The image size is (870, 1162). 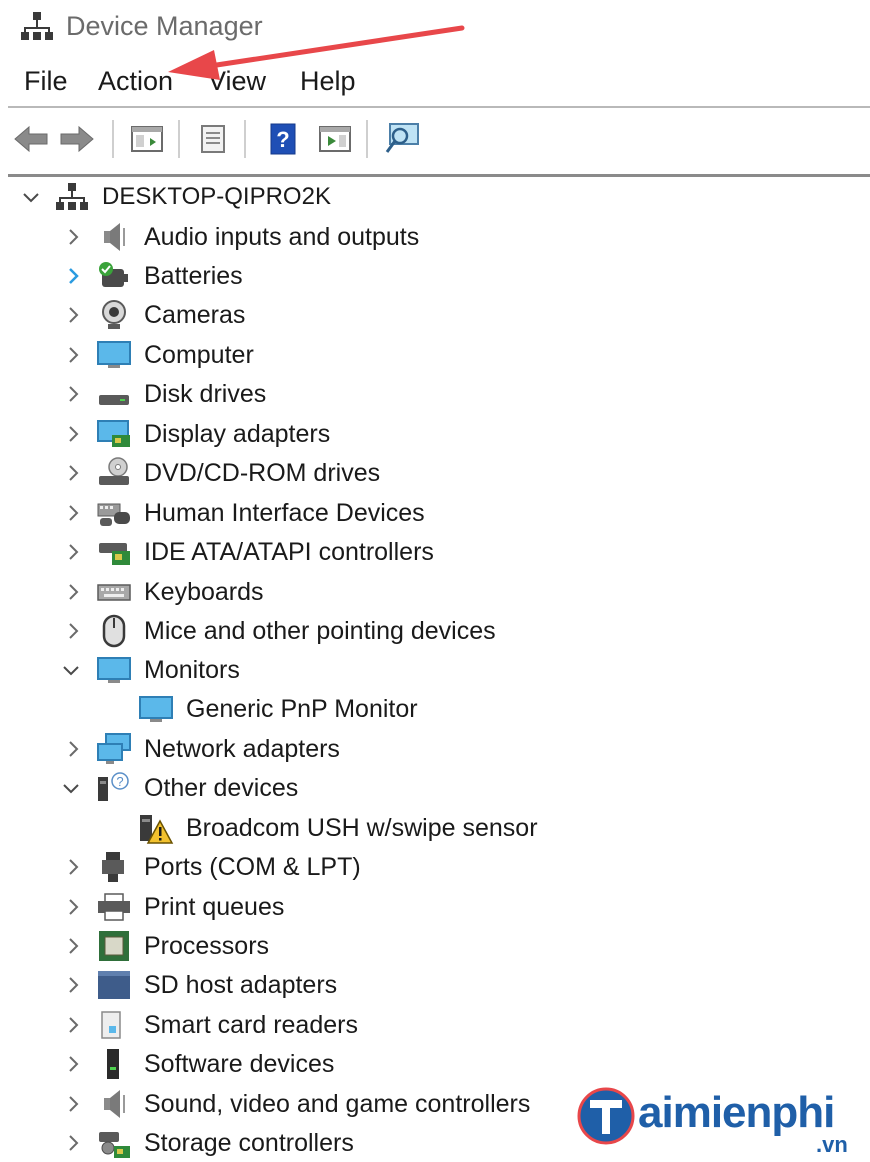 I want to click on tree-item-print-queues: Print queues, so click(x=435, y=907).